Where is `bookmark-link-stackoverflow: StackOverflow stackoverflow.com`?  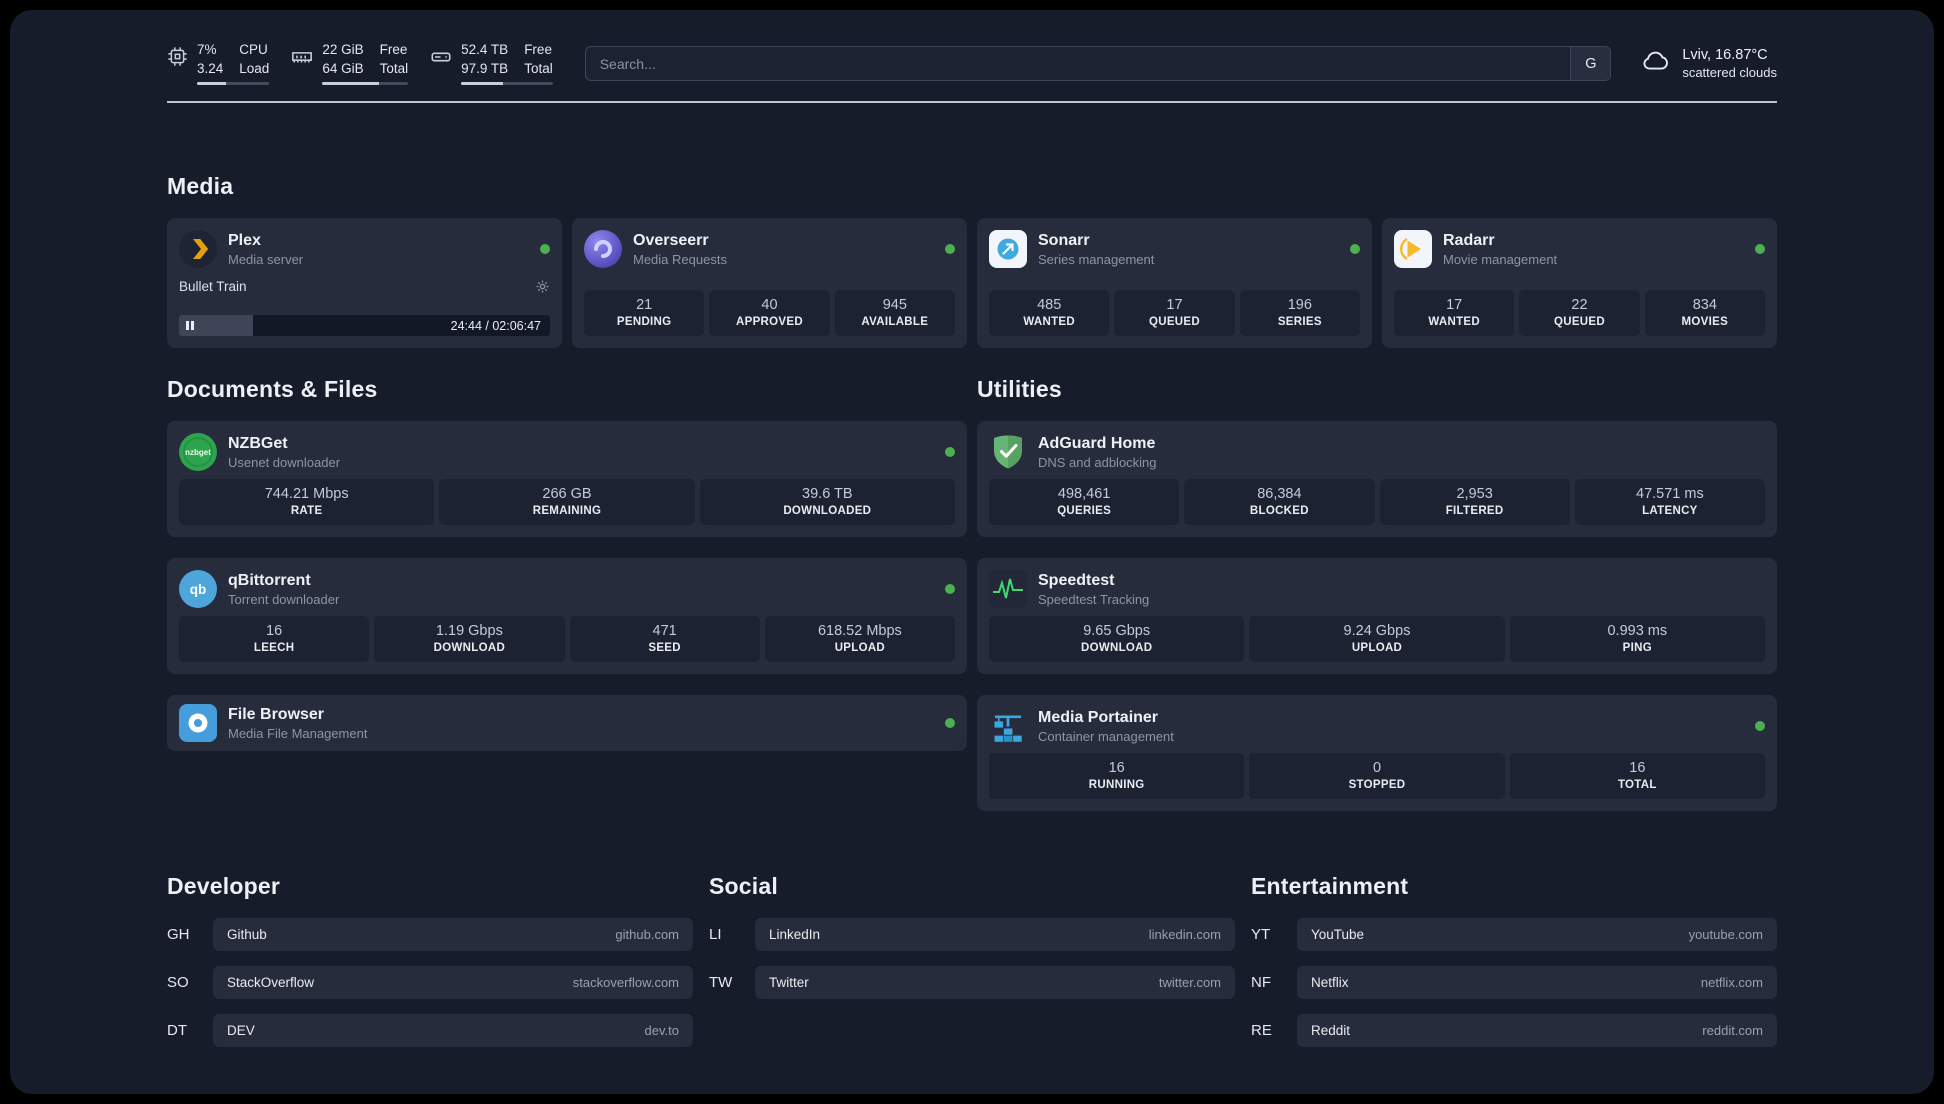 bookmark-link-stackoverflow: StackOverflow stackoverflow.com is located at coordinates (453, 983).